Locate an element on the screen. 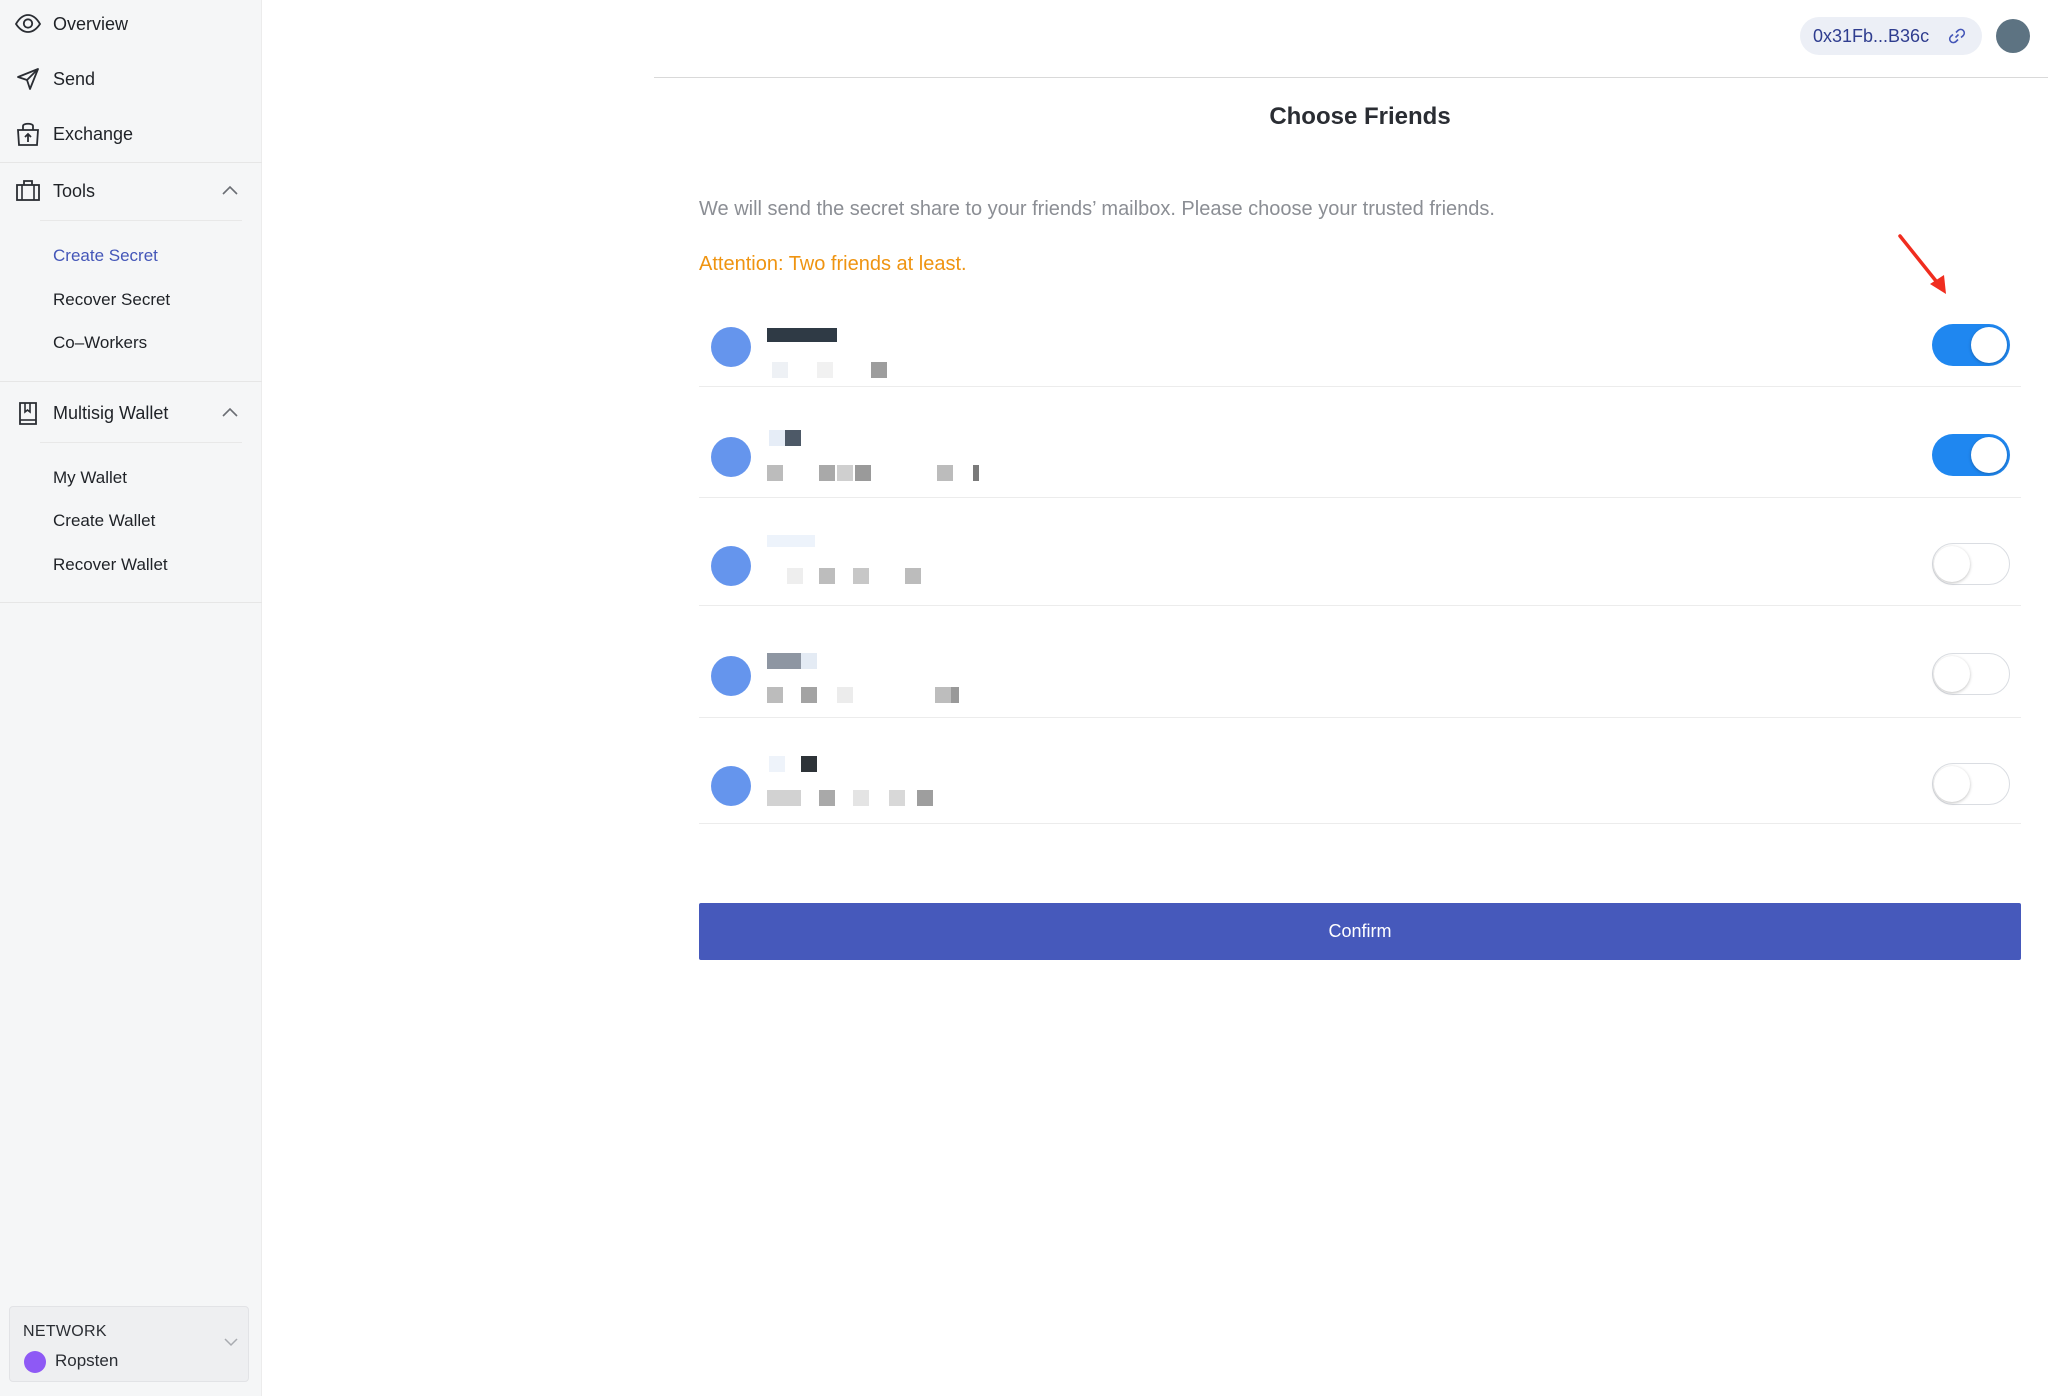  nav-exchange: Exchange is located at coordinates (131, 134).